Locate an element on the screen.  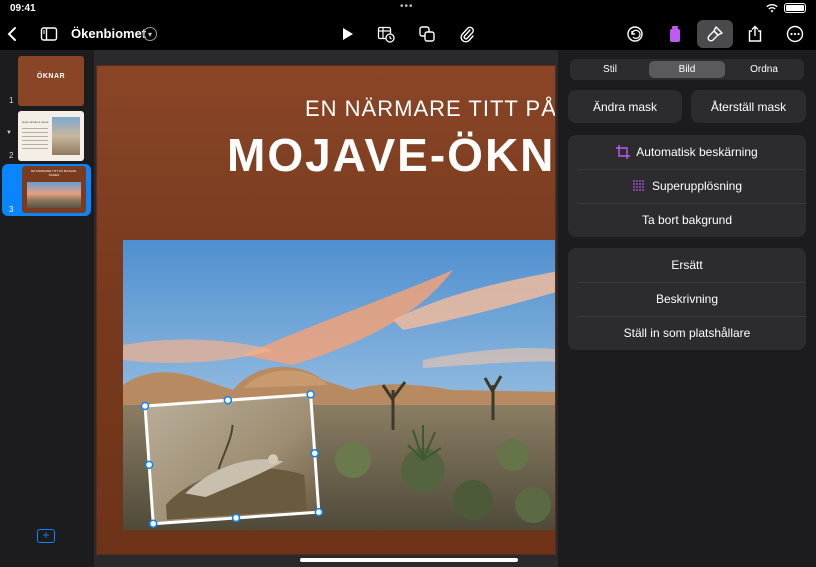
undo-button is located at coordinates (635, 34).